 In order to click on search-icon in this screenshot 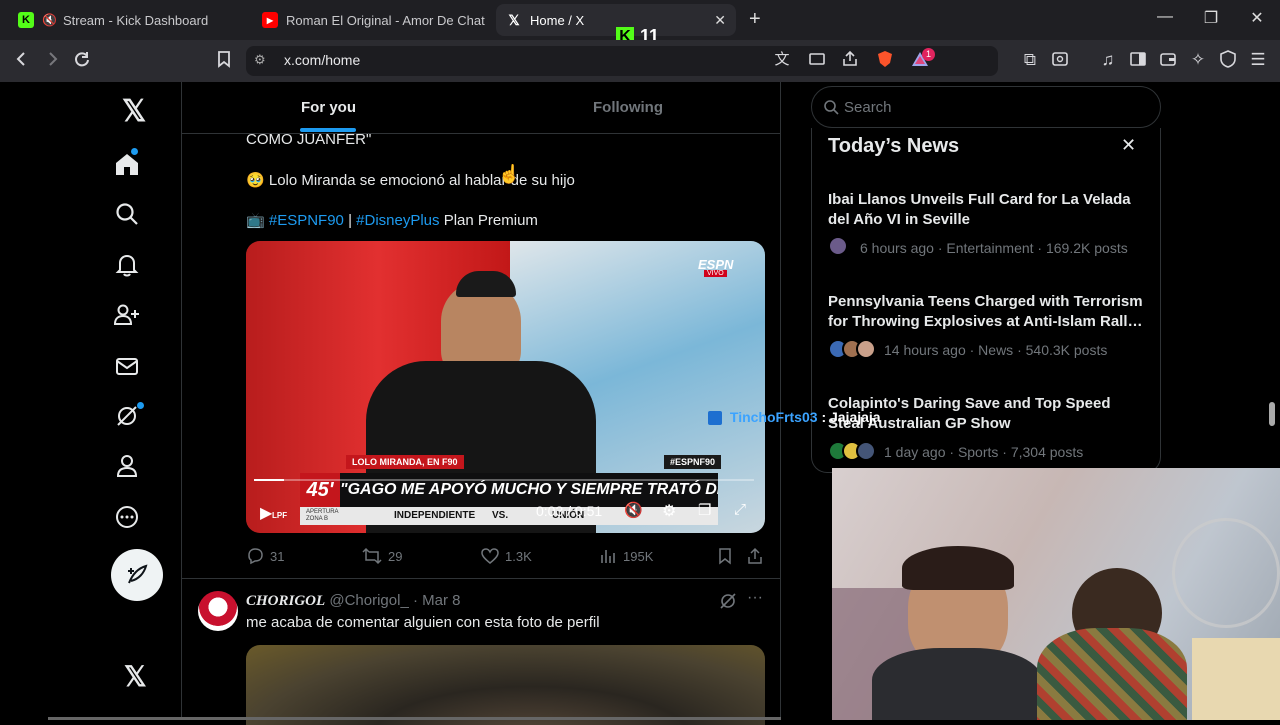, I will do `click(831, 109)`.